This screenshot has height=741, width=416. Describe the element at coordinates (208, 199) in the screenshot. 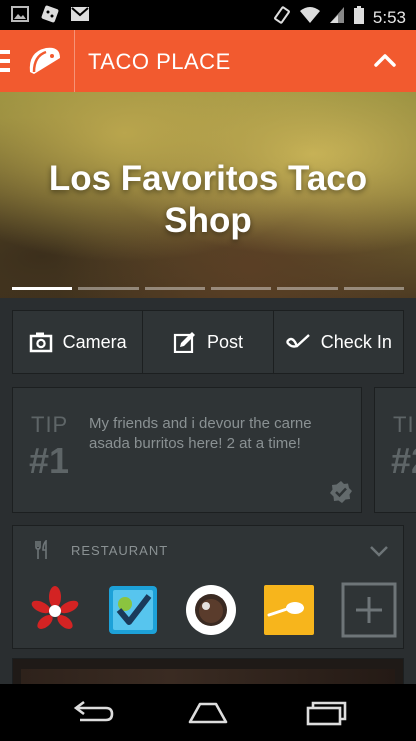

I see `restaurant-name: Los Favoritos Taco Shop` at that location.